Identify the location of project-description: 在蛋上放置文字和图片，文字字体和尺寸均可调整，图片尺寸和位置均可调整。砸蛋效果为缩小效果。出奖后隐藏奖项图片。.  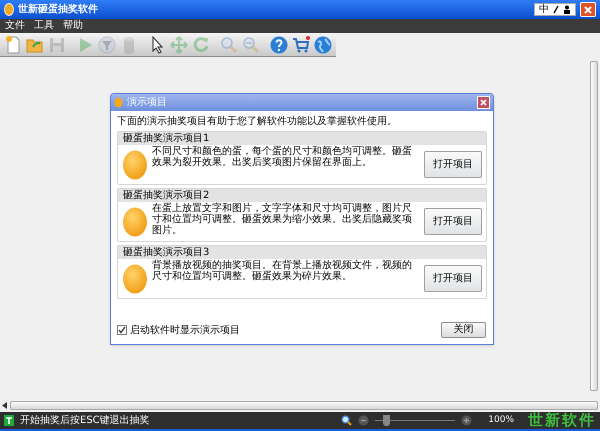
(282, 219).